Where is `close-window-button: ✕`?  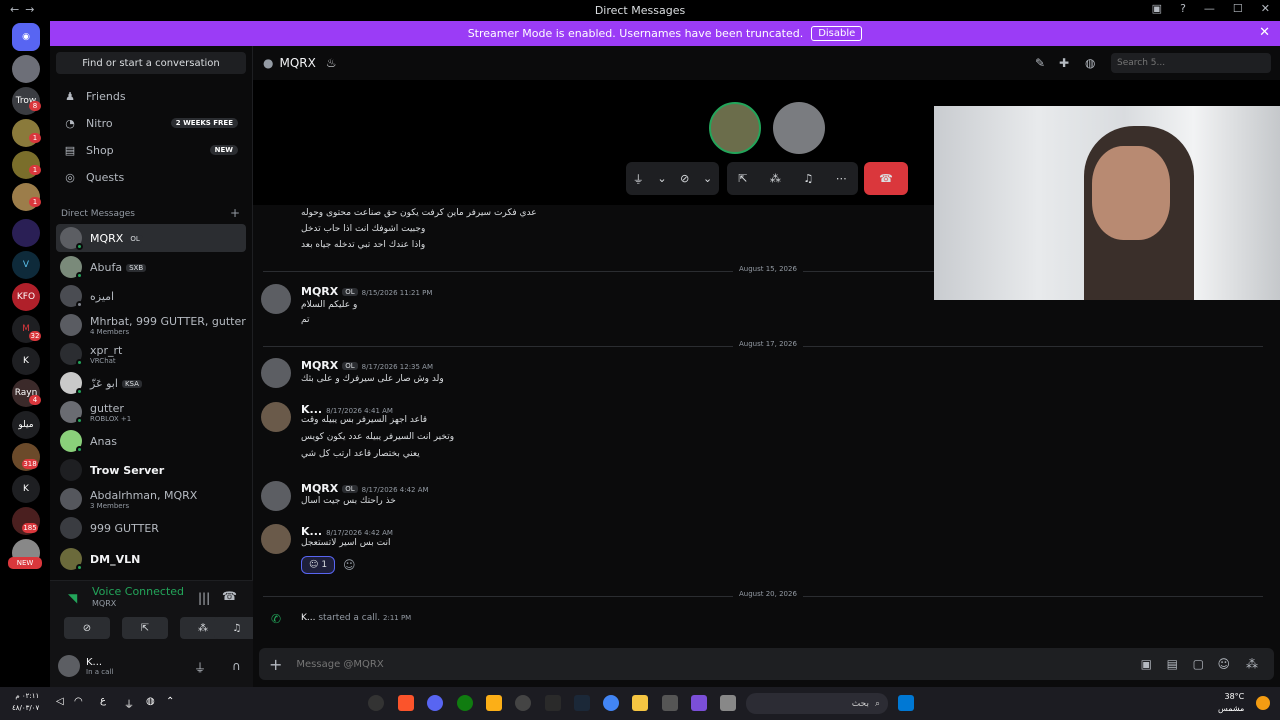
close-window-button: ✕ is located at coordinates (1265, 8).